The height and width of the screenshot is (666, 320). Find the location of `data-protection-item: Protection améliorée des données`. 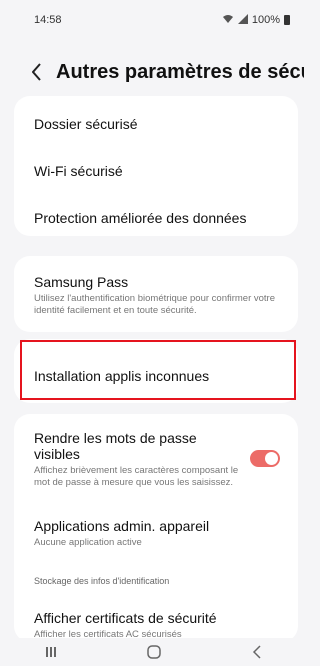

data-protection-item: Protection améliorée des données is located at coordinates (159, 218).